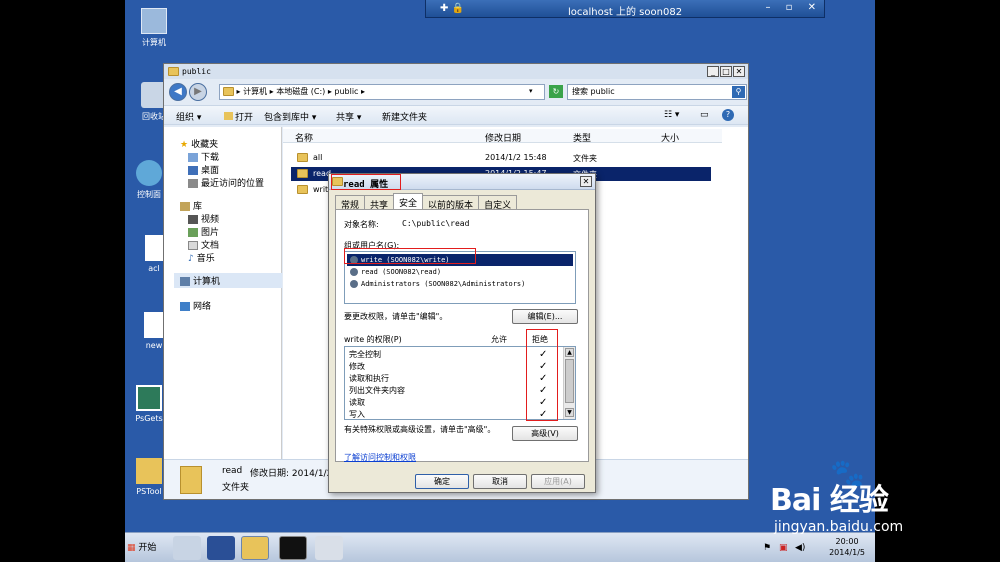 The width and height of the screenshot is (1000, 562). I want to click on column-type: 类型, so click(582, 137).